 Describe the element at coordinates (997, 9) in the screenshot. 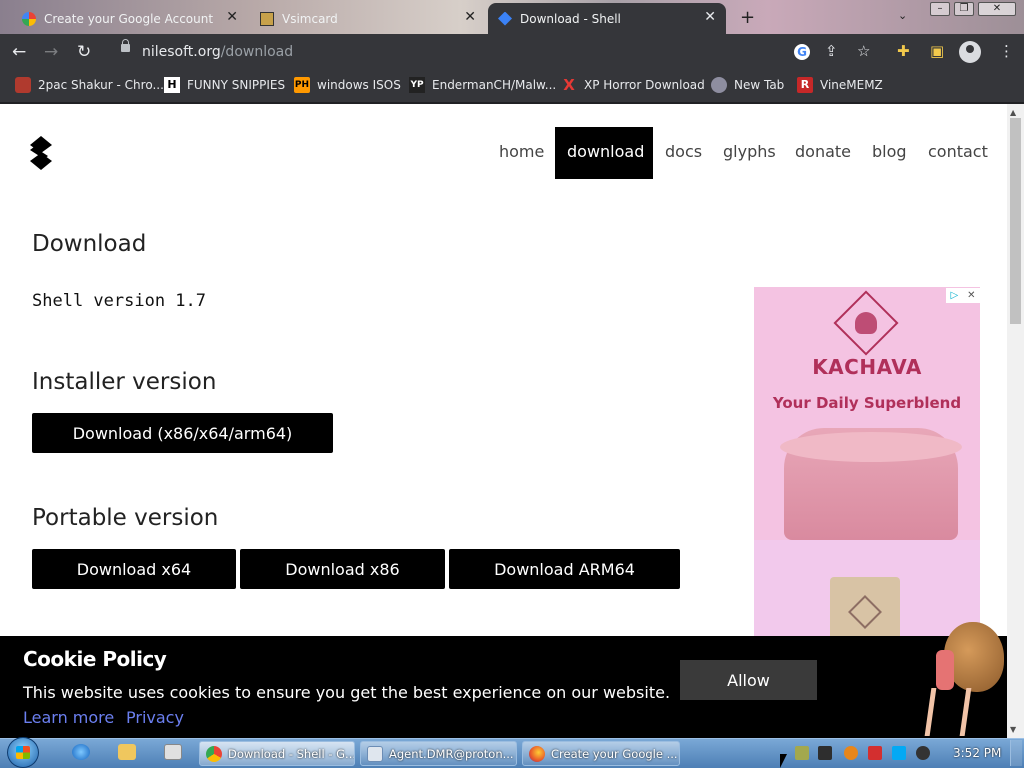

I see `close-window-button: ✕` at that location.